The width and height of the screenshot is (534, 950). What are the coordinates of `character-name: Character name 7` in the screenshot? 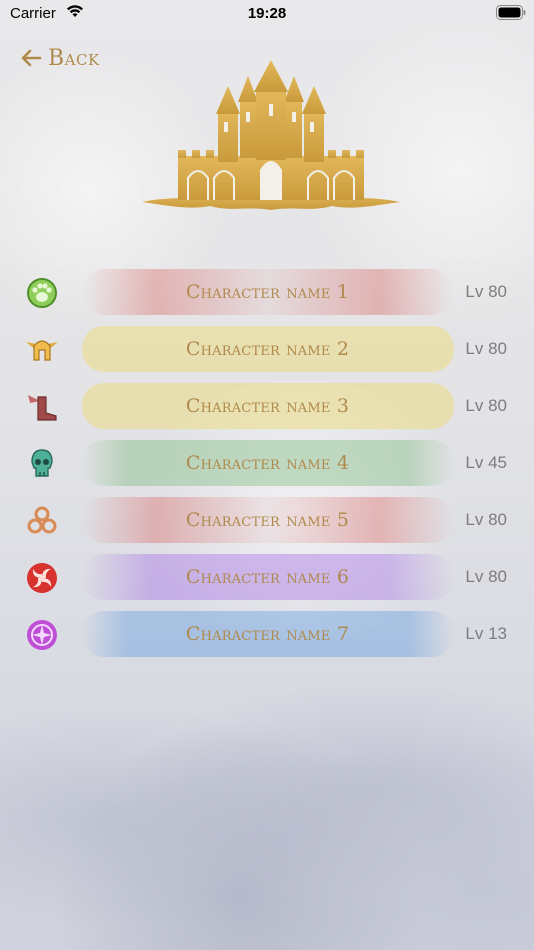 It's located at (267, 634).